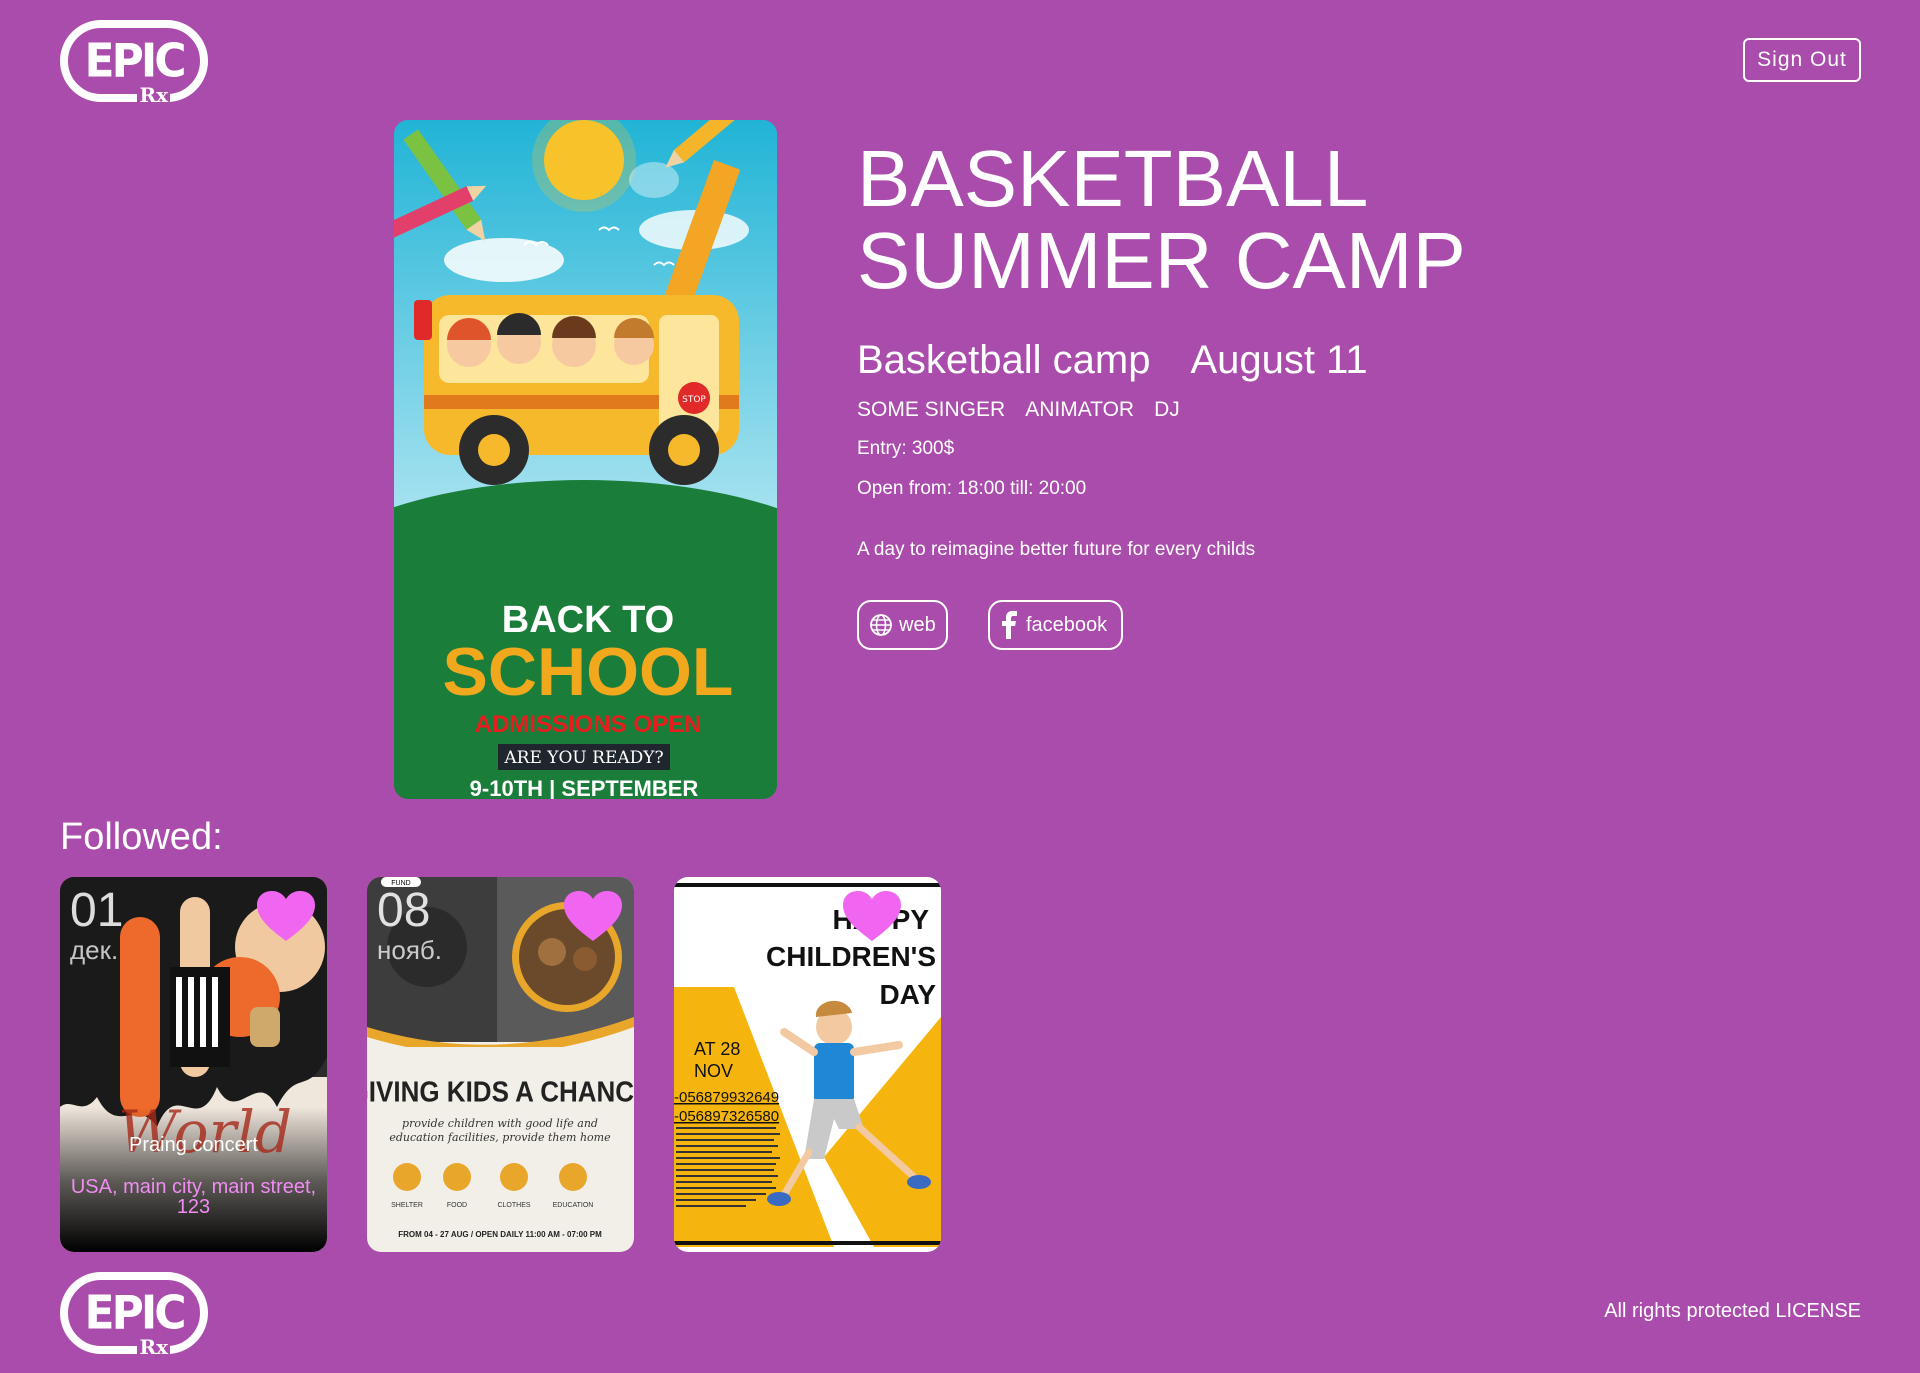 This screenshot has width=1920, height=1373. What do you see at coordinates (907, 994) in the screenshot?
I see `card-poster-title3: DAY` at bounding box center [907, 994].